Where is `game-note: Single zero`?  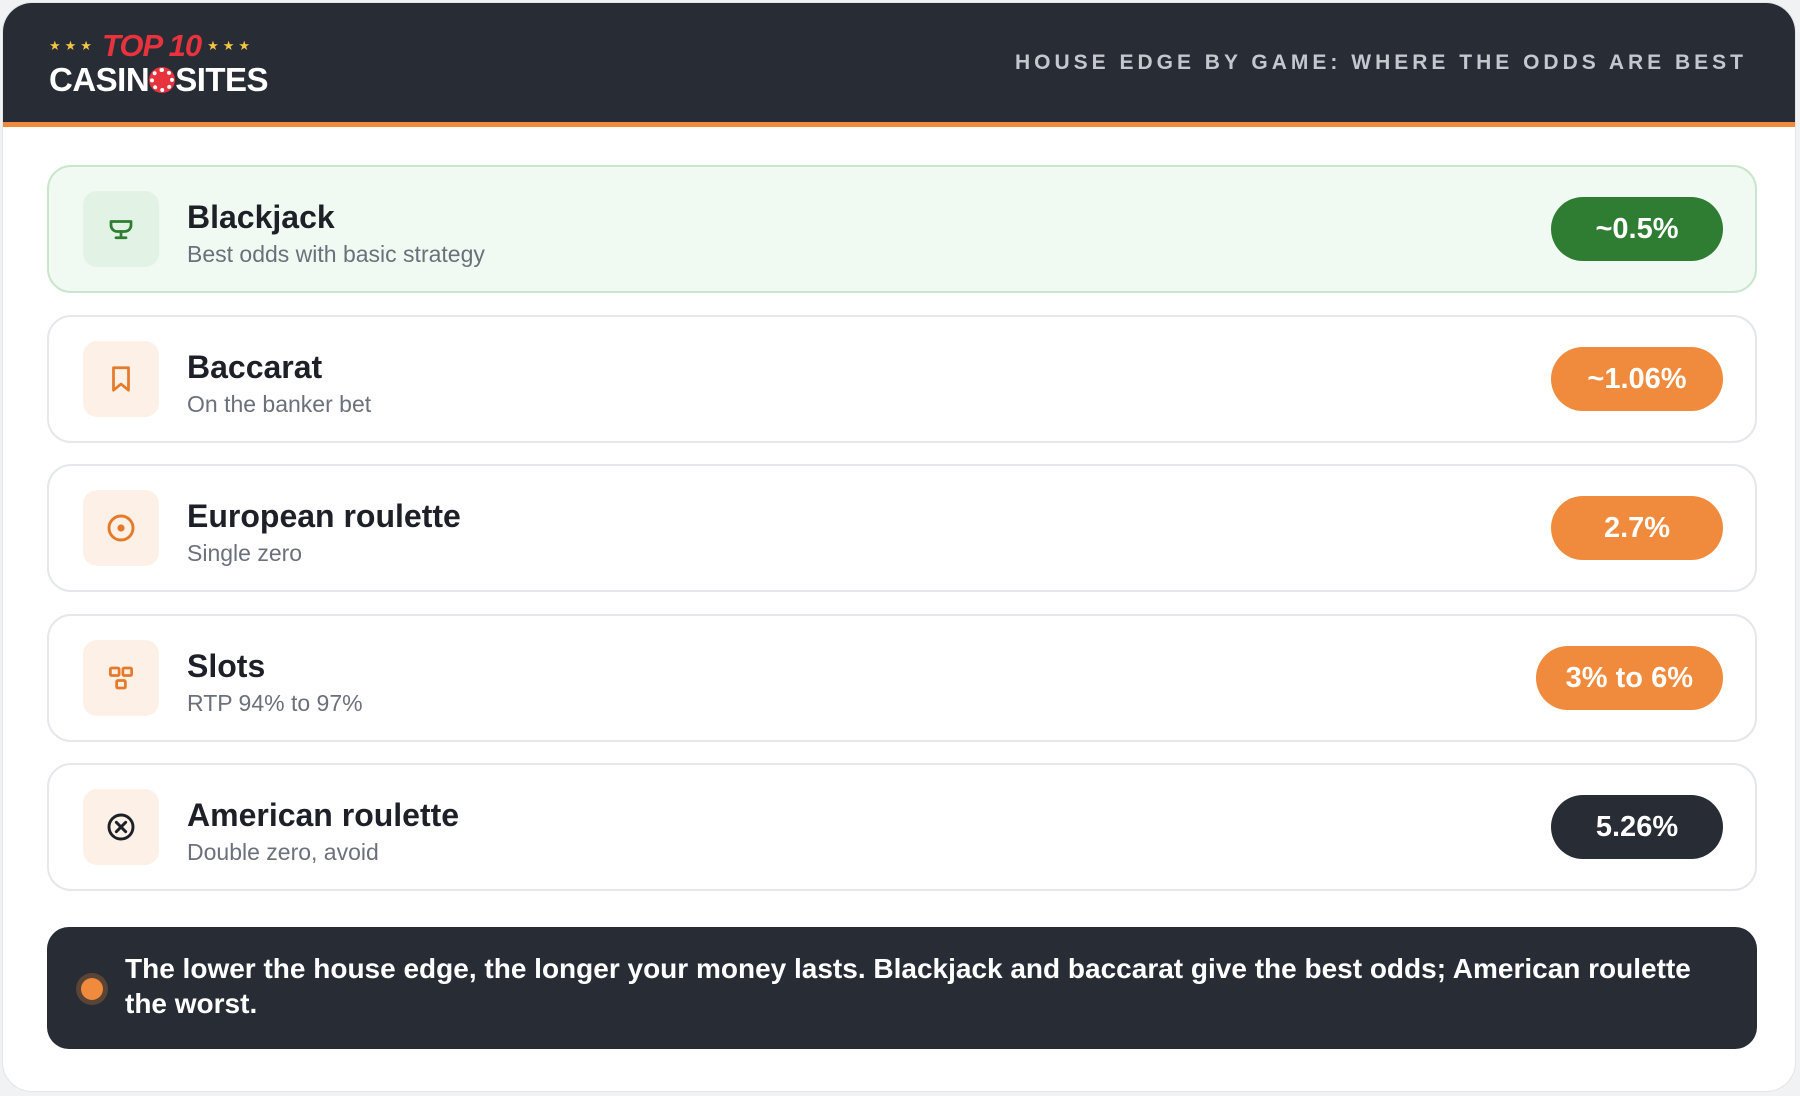 game-note: Single zero is located at coordinates (245, 553).